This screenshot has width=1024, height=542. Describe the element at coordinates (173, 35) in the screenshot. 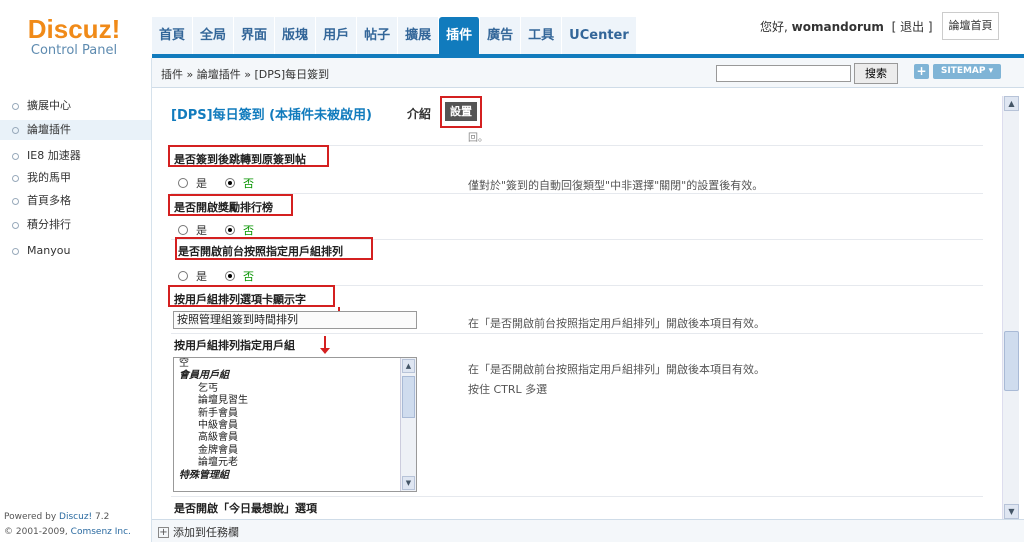

I see `nav-item: 首頁` at that location.